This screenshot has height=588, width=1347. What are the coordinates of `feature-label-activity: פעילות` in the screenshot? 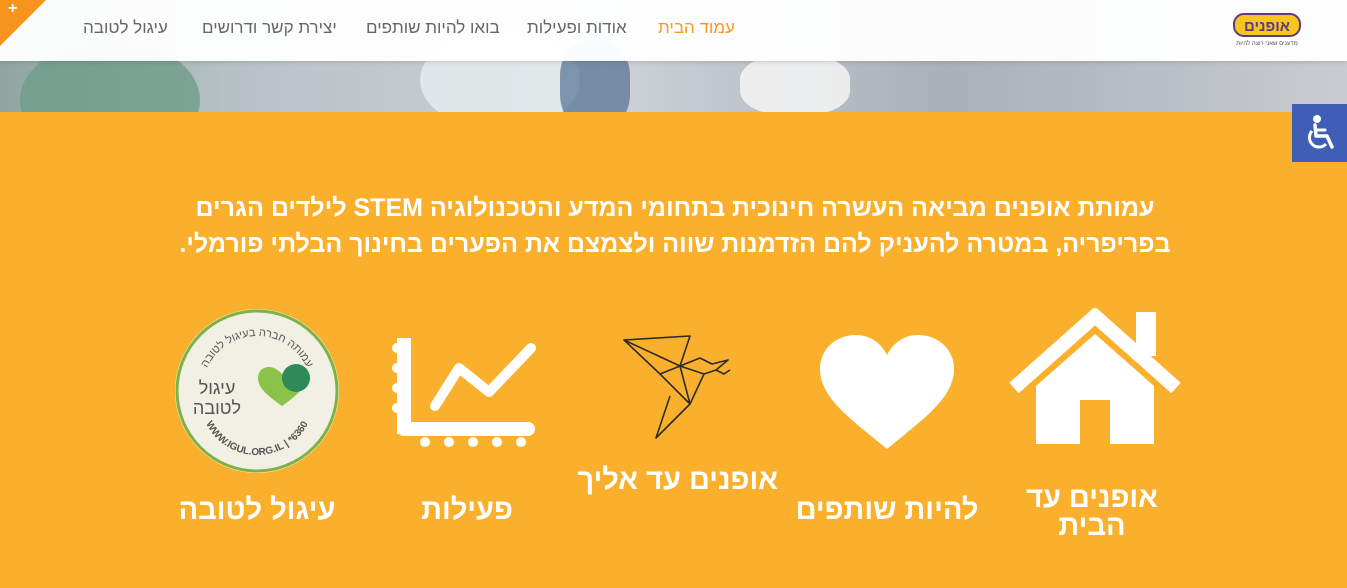 It's located at (467, 510).